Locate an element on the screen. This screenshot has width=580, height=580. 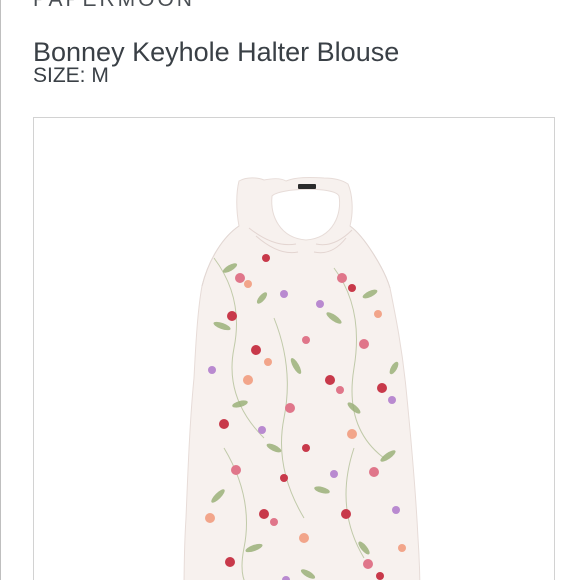
left-border is located at coordinates (0, 290).